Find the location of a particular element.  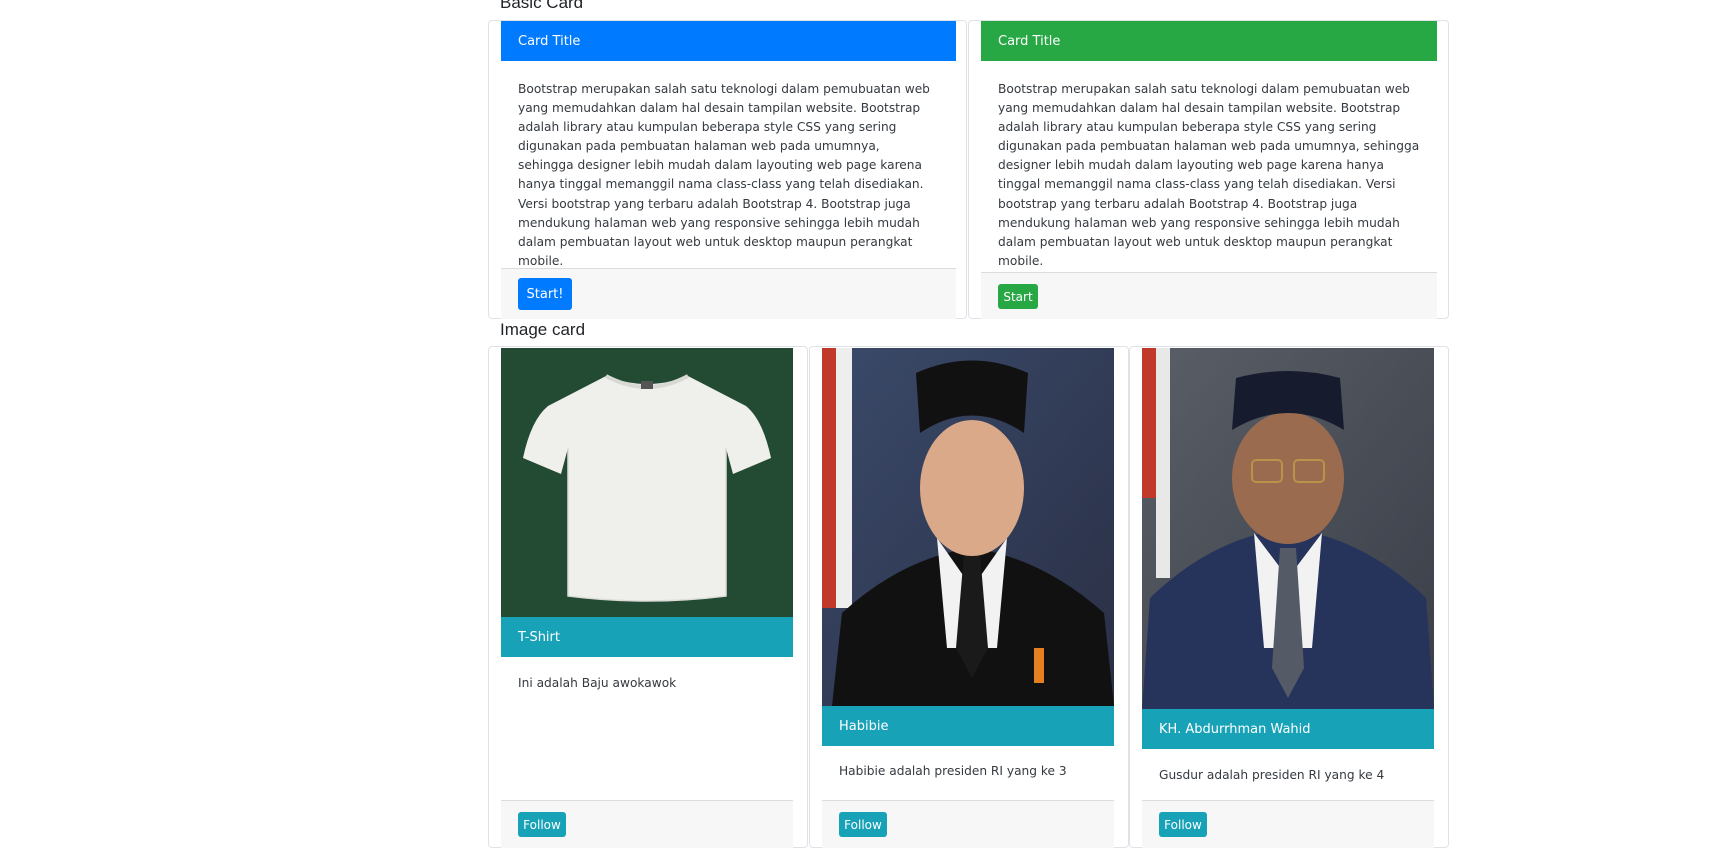

card-header: Habibie is located at coordinates (968, 726).